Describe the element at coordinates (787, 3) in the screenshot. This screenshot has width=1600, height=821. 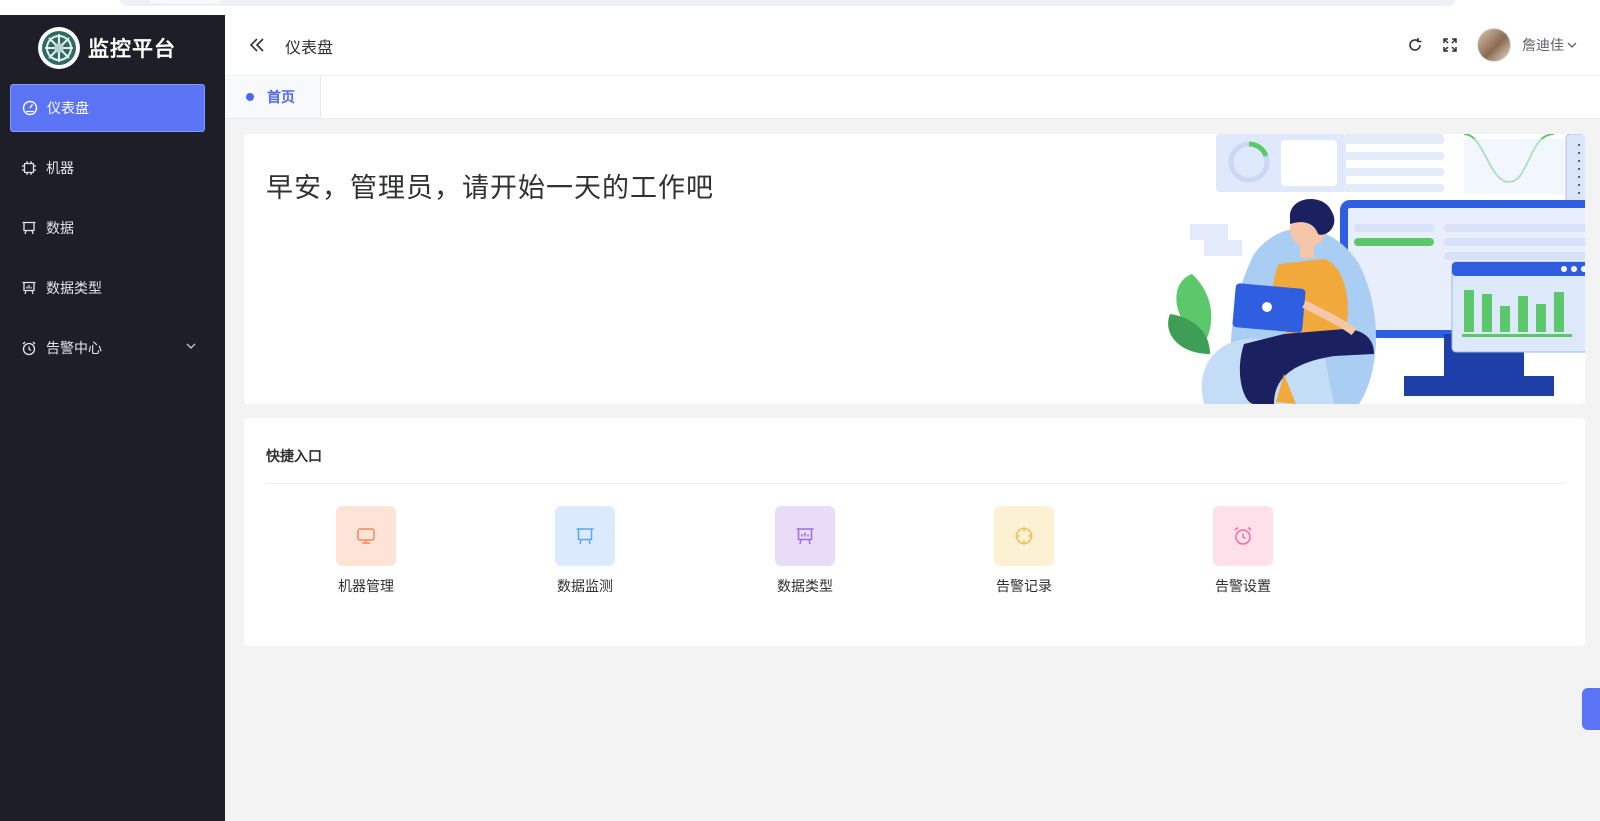
I see `address-bar` at that location.